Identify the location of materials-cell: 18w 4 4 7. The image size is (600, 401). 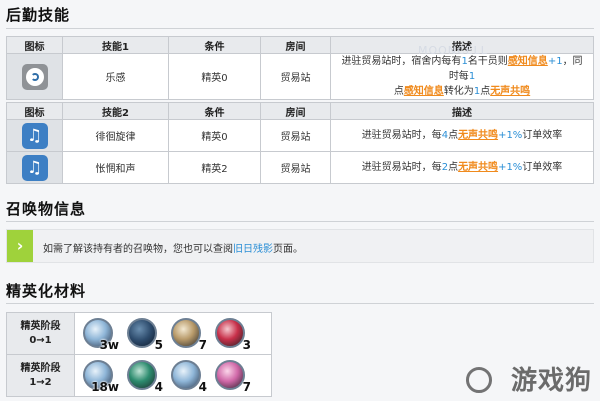
(173, 375).